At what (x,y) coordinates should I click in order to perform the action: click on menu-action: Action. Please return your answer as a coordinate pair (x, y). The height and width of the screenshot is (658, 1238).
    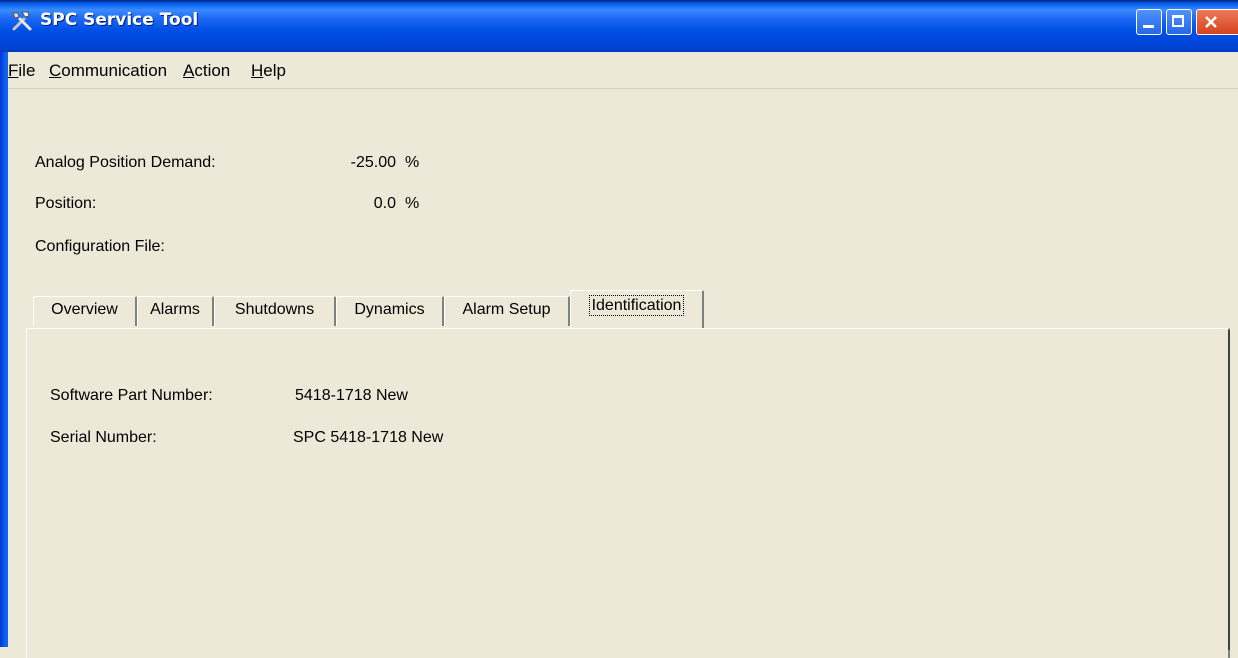
    Looking at the image, I should click on (206, 71).